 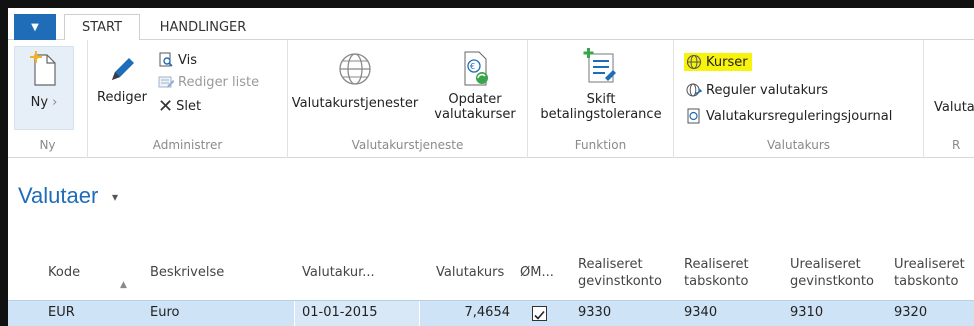 I want to click on checkmark-icon, so click(x=539, y=315).